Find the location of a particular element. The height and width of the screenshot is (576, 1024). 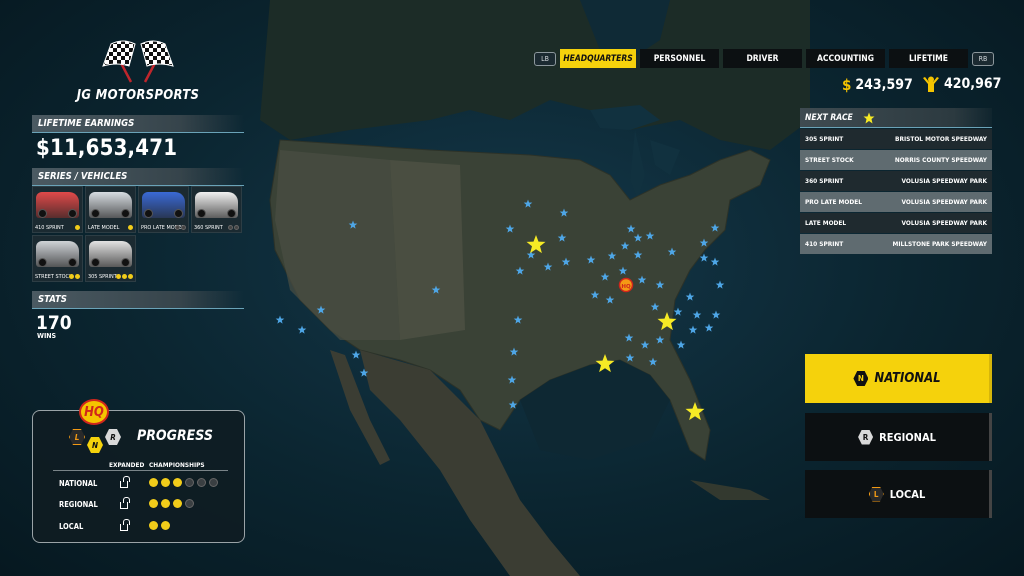

stats-header: STATS is located at coordinates (138, 300).